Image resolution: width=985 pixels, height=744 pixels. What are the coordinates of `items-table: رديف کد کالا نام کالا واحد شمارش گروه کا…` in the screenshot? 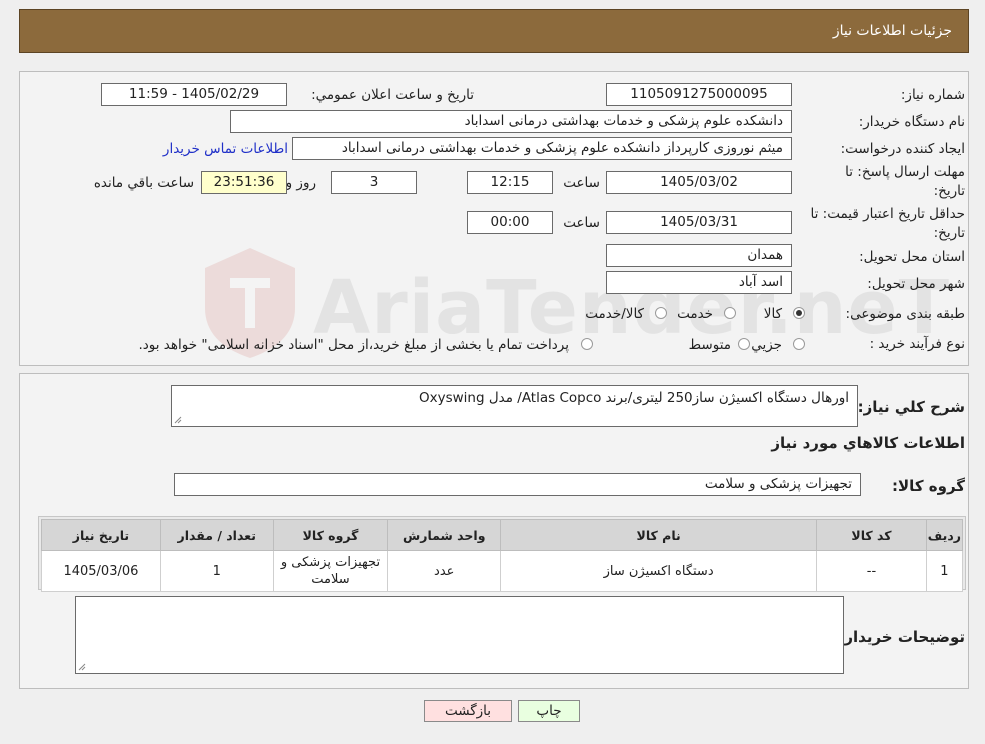 It's located at (502, 555).